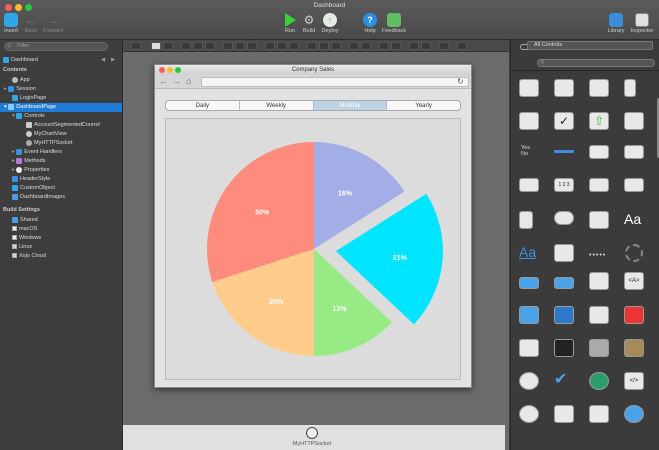  I want to click on align-left-icon, so click(270, 46).